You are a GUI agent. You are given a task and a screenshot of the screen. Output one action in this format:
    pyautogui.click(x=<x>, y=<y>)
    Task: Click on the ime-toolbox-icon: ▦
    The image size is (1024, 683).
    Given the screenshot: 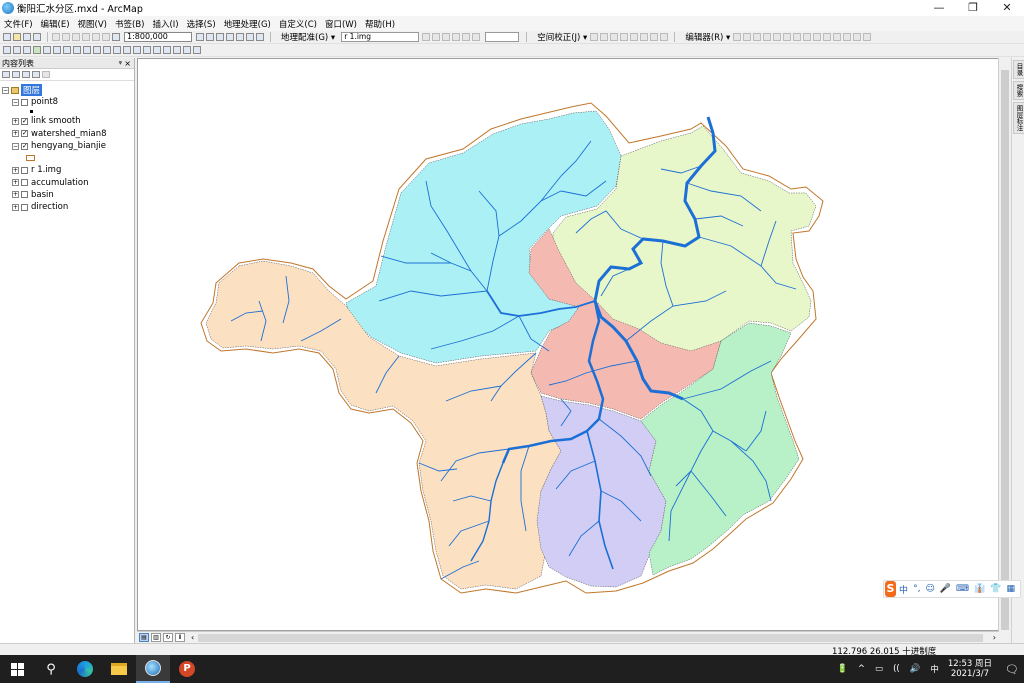 What is the action you would take?
    pyautogui.click(x=1010, y=589)
    